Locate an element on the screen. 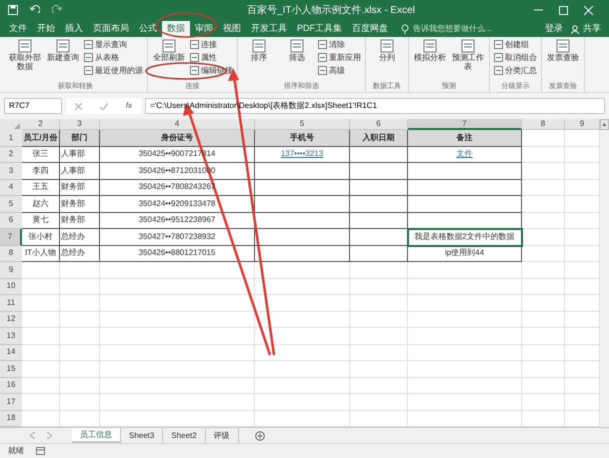  row-header: 3 is located at coordinates (11, 171).